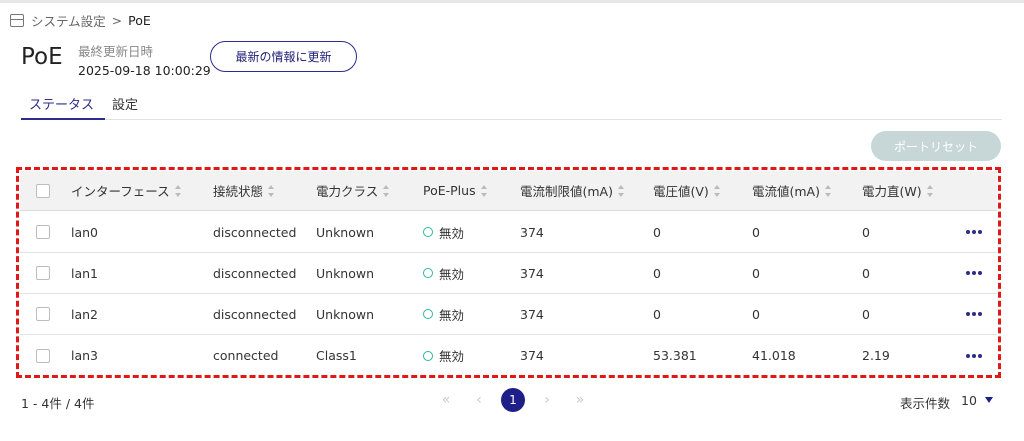 Image resolution: width=1024 pixels, height=441 pixels. I want to click on last-updated-label: 最終更新日時, so click(116, 51).